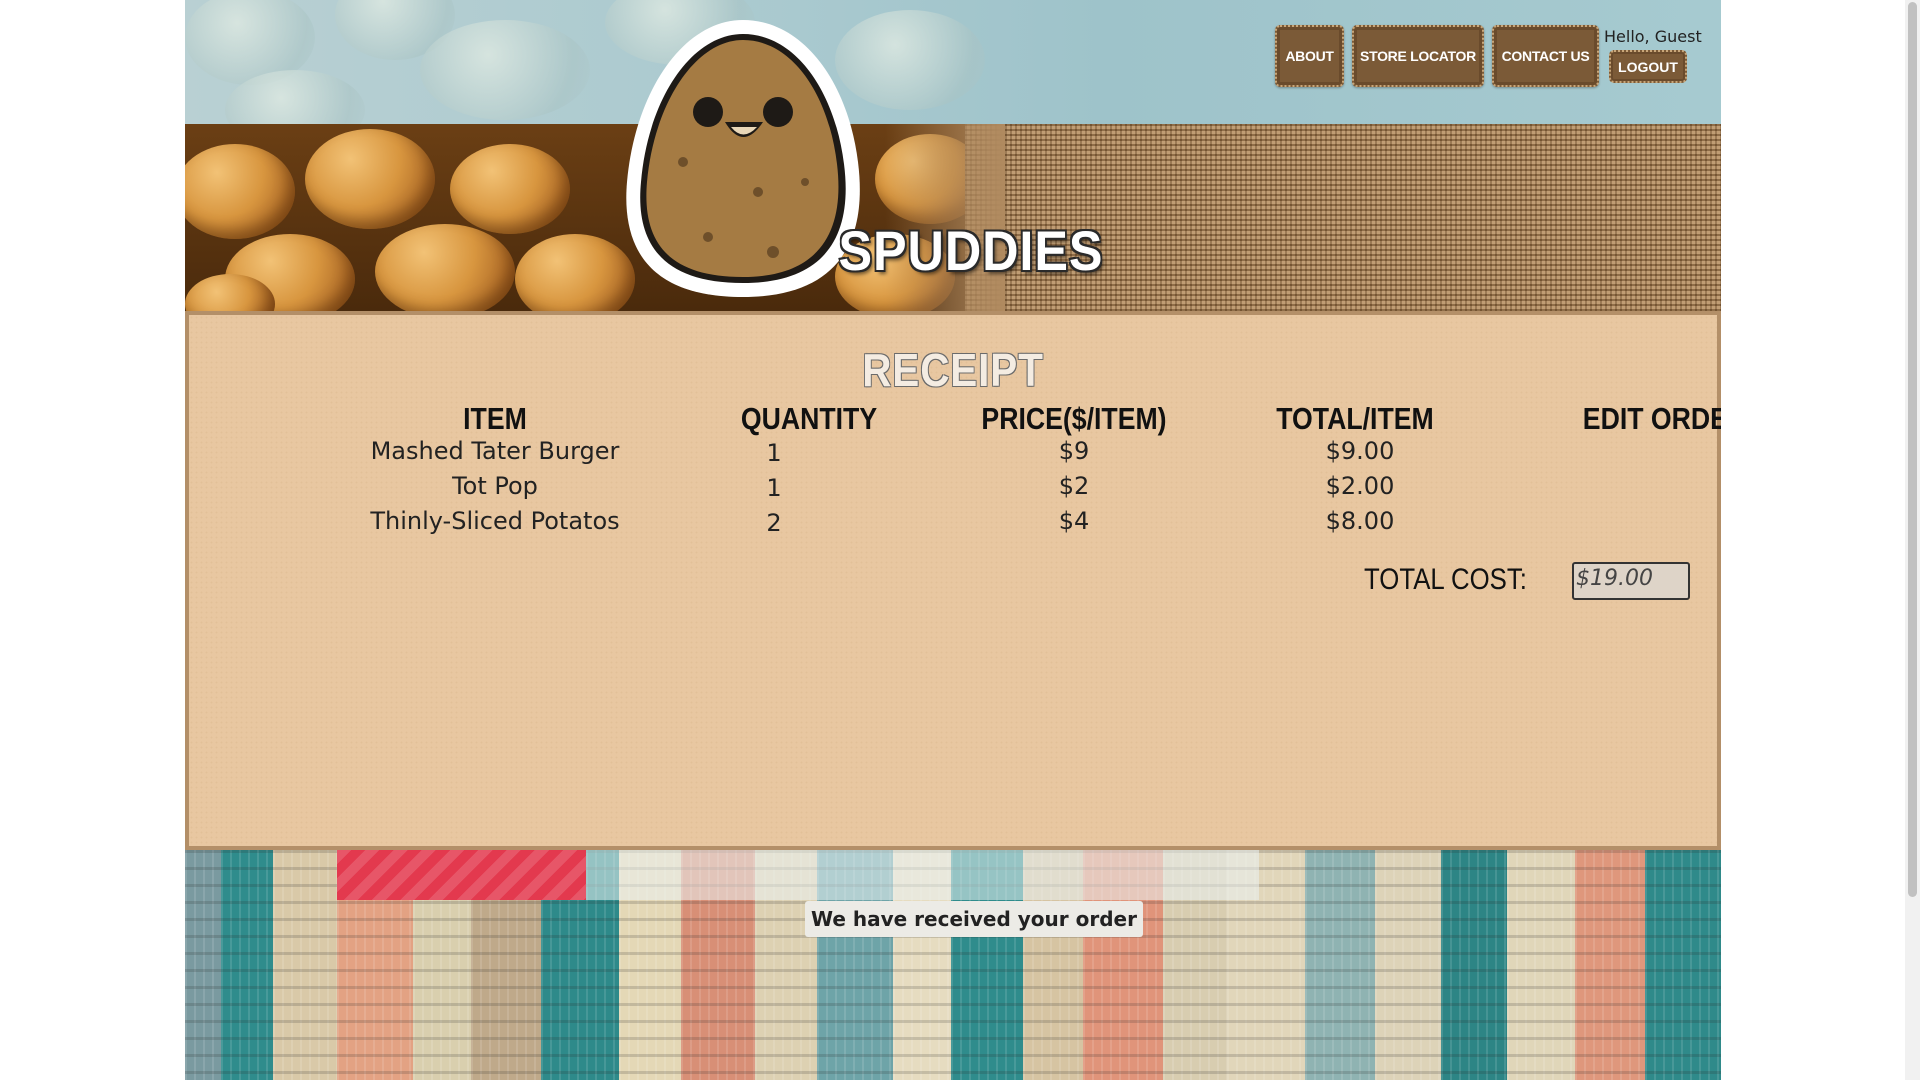 The width and height of the screenshot is (1920, 1080). I want to click on order-progress-fill, so click(461, 875).